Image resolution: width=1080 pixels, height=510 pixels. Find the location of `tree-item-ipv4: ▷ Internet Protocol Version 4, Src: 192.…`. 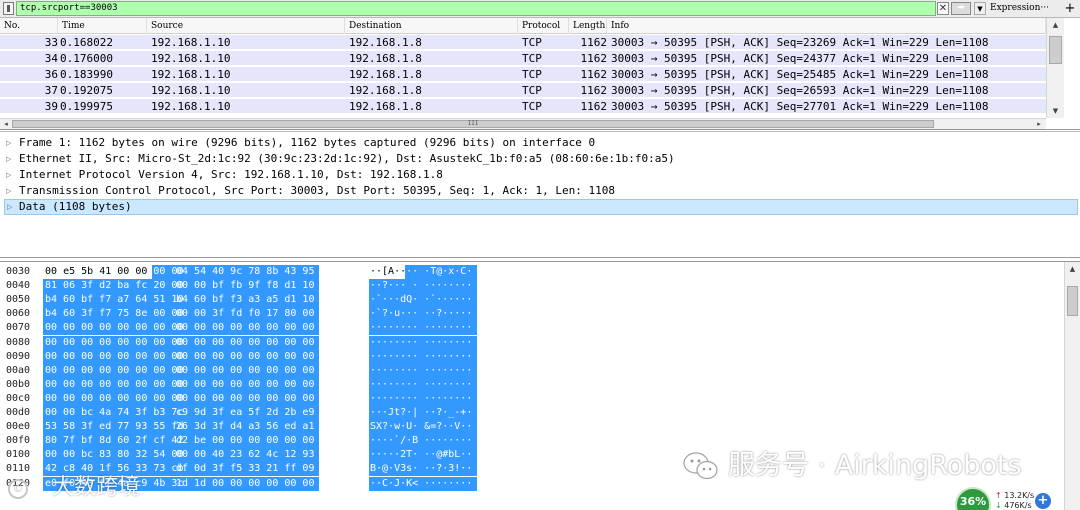

tree-item-ipv4: ▷ Internet Protocol Version 4, Src: 192.… is located at coordinates (540, 175).